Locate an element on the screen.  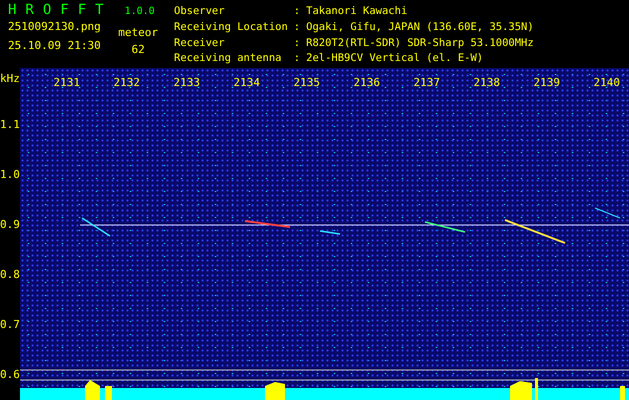
meteor-count: 62 is located at coordinates (138, 49).